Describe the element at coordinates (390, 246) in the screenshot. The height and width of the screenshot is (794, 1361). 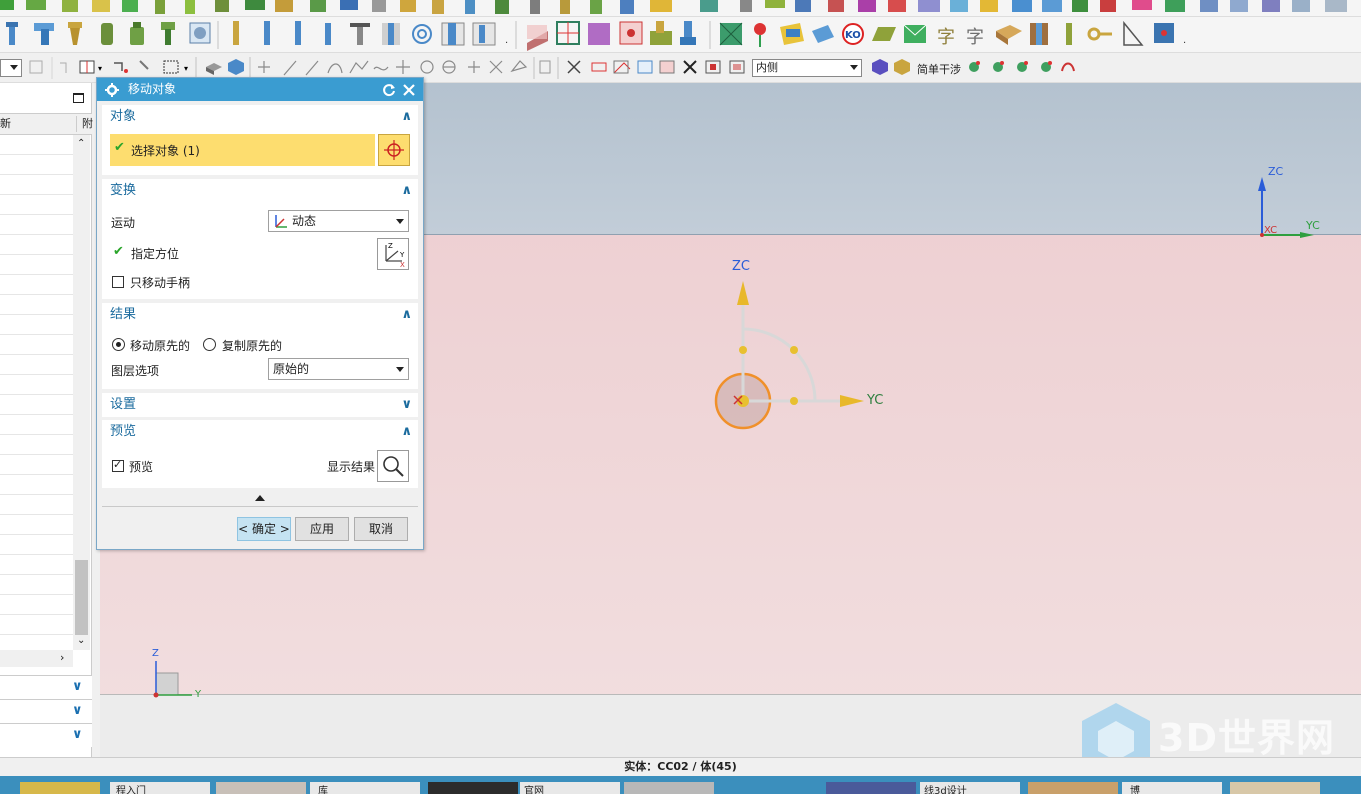
I see `svg-text: Z` at that location.